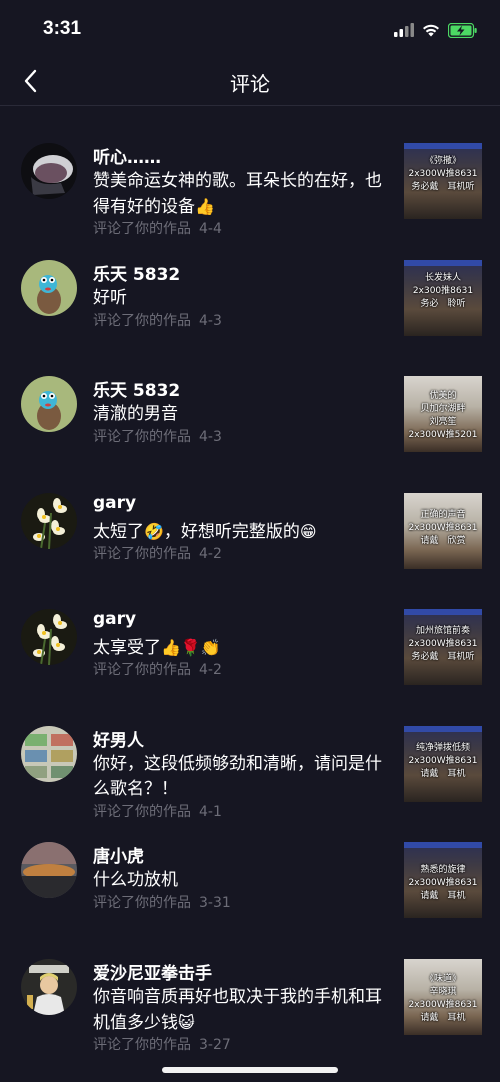 The width and height of the screenshot is (500, 1082). I want to click on comment-text: 你音响音质再好也取决于我的手机和耳机值多少钱😺, so click(237, 1009).